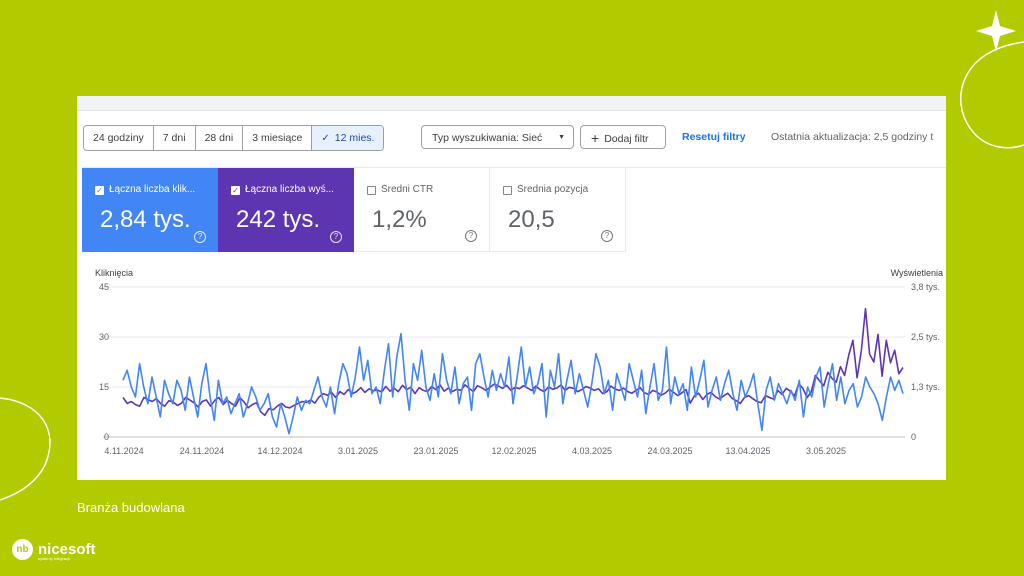 This screenshot has height=576, width=1024. Describe the element at coordinates (219, 138) in the screenshot. I see `date-range-28d: 28 dni` at that location.